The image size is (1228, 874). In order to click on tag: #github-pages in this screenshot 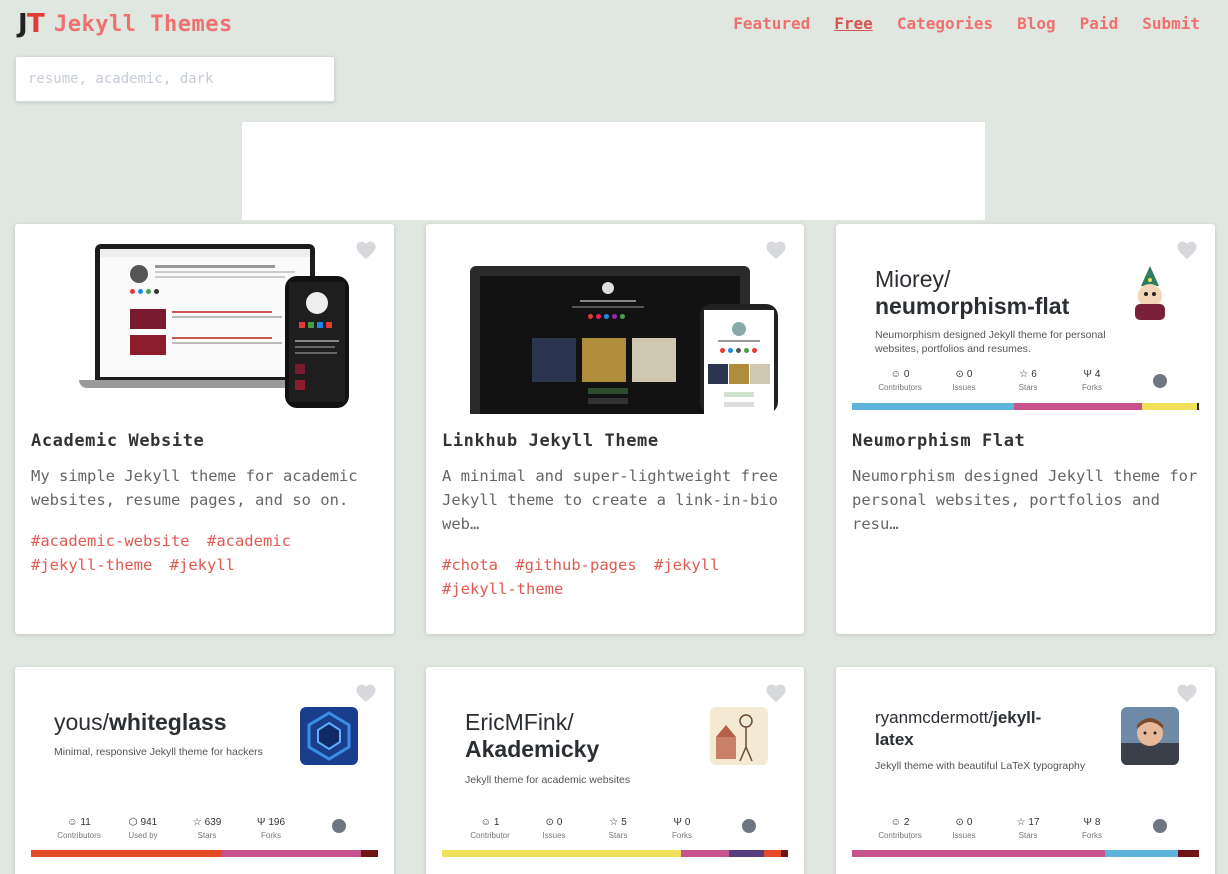, I will do `click(575, 565)`.